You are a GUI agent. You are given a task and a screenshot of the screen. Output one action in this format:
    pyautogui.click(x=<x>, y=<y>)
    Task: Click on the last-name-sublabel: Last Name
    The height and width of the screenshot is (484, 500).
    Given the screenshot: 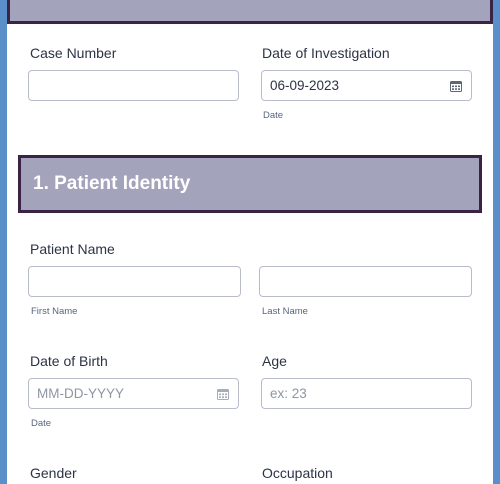 What is the action you would take?
    pyautogui.click(x=285, y=311)
    